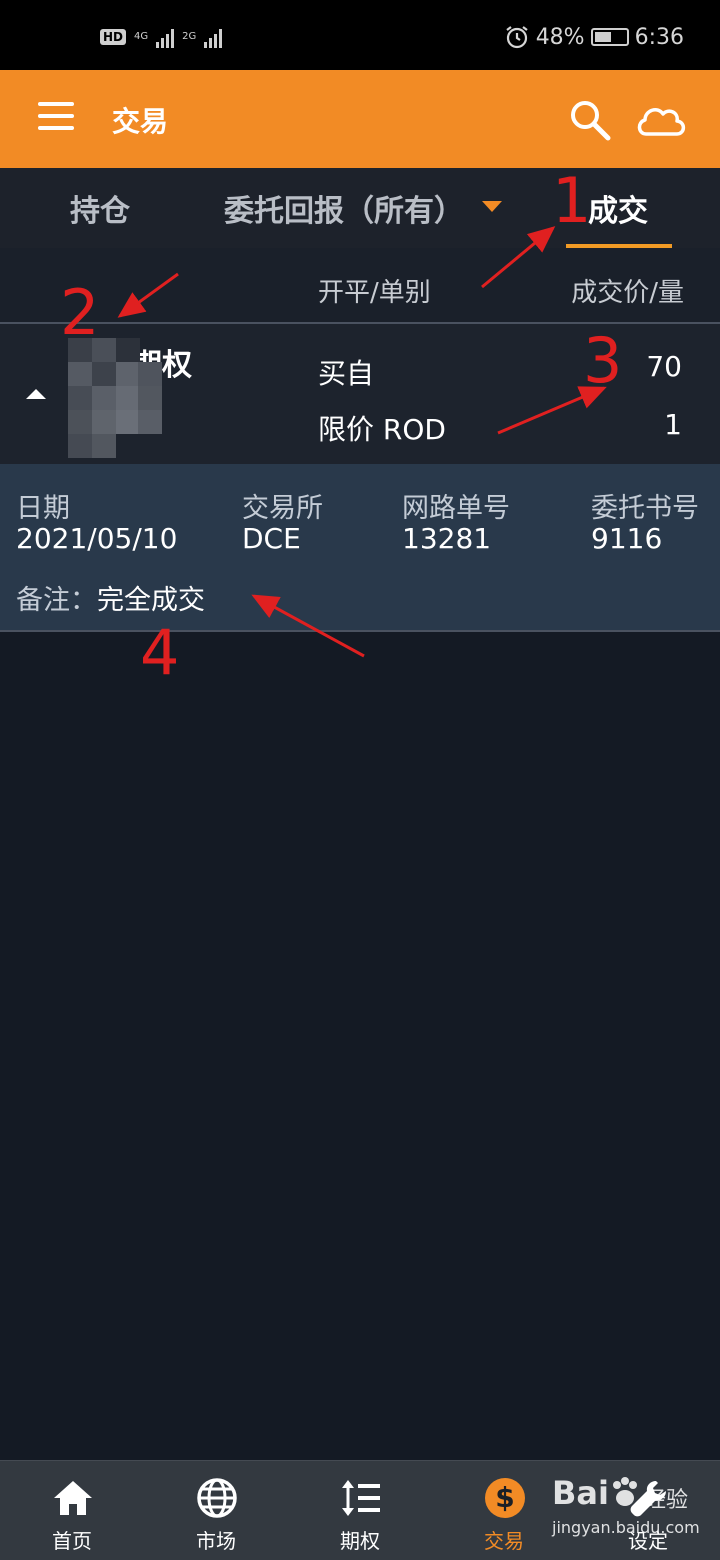 The height and width of the screenshot is (1560, 720). Describe the element at coordinates (360, 35) in the screenshot. I see `status-bar: HD 4G 2G 48% 6:36` at that location.